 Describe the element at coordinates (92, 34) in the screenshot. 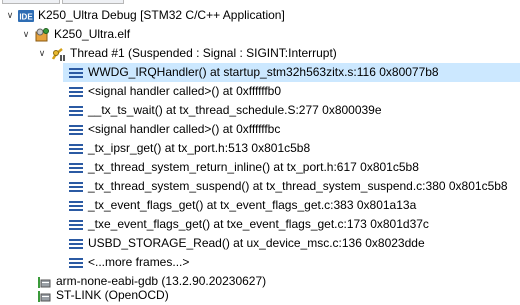

I see `elf-process-label: K250_Ultra.elf` at that location.